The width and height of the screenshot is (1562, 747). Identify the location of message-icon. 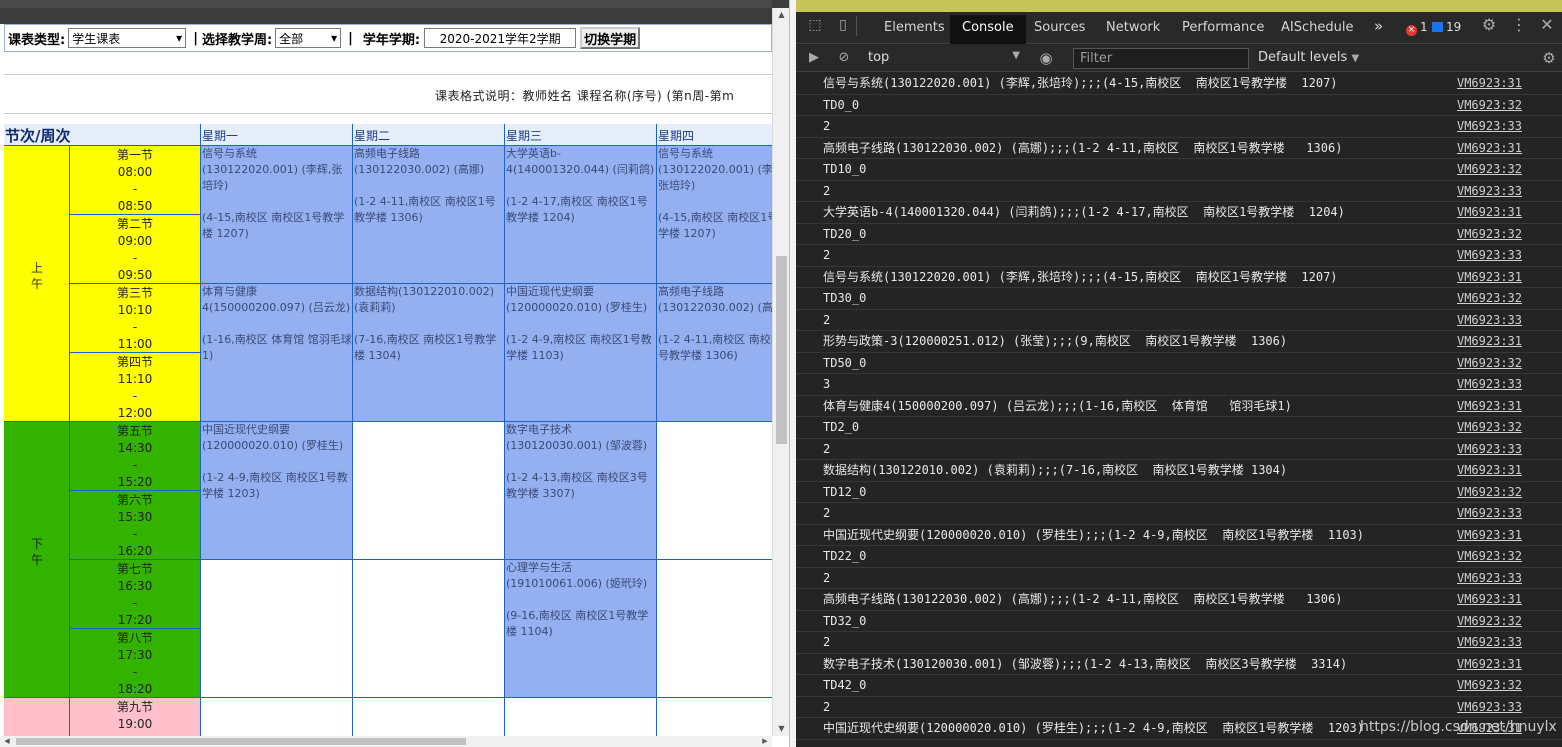
(1437, 27).